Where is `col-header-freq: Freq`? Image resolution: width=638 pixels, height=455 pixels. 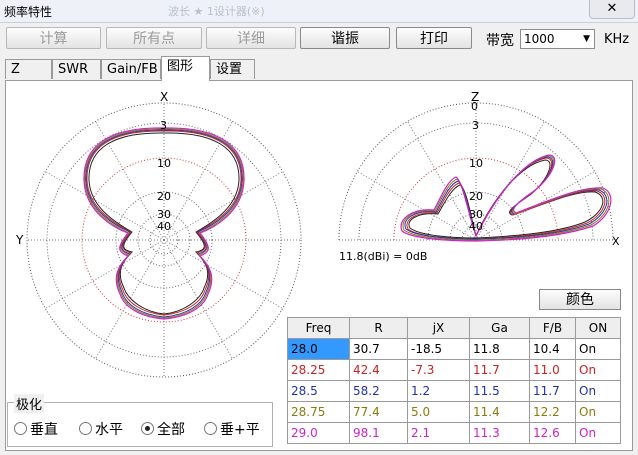
col-header-freq: Freq is located at coordinates (318, 328).